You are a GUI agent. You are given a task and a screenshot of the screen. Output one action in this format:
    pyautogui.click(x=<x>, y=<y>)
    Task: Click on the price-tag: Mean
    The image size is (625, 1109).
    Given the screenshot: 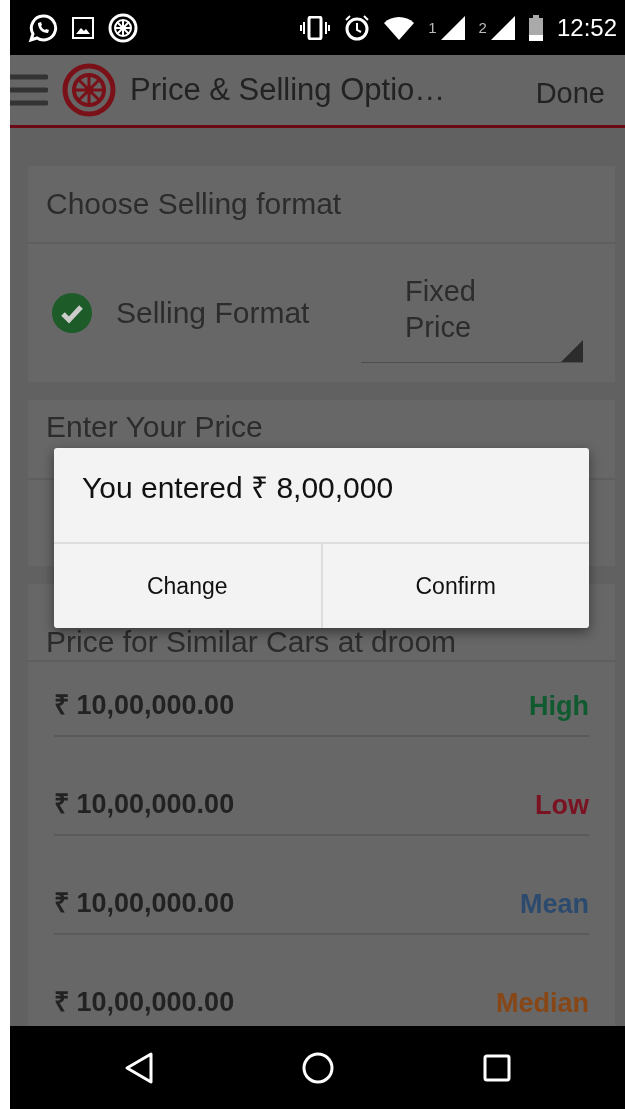 What is the action you would take?
    pyautogui.click(x=554, y=904)
    